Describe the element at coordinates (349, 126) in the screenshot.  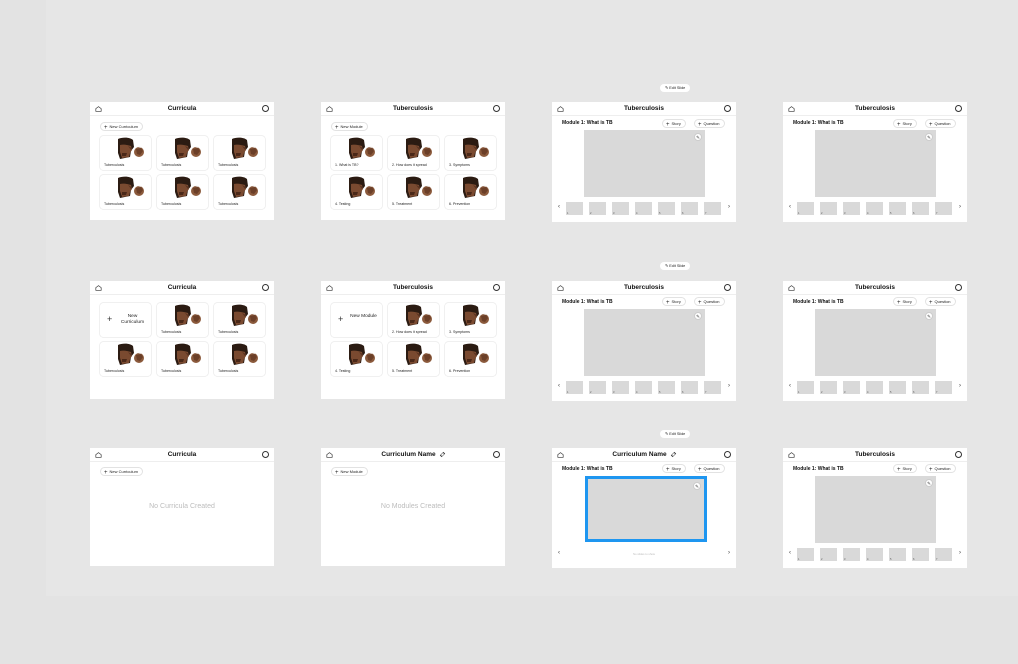
I see `new-module-button: + New Module` at that location.